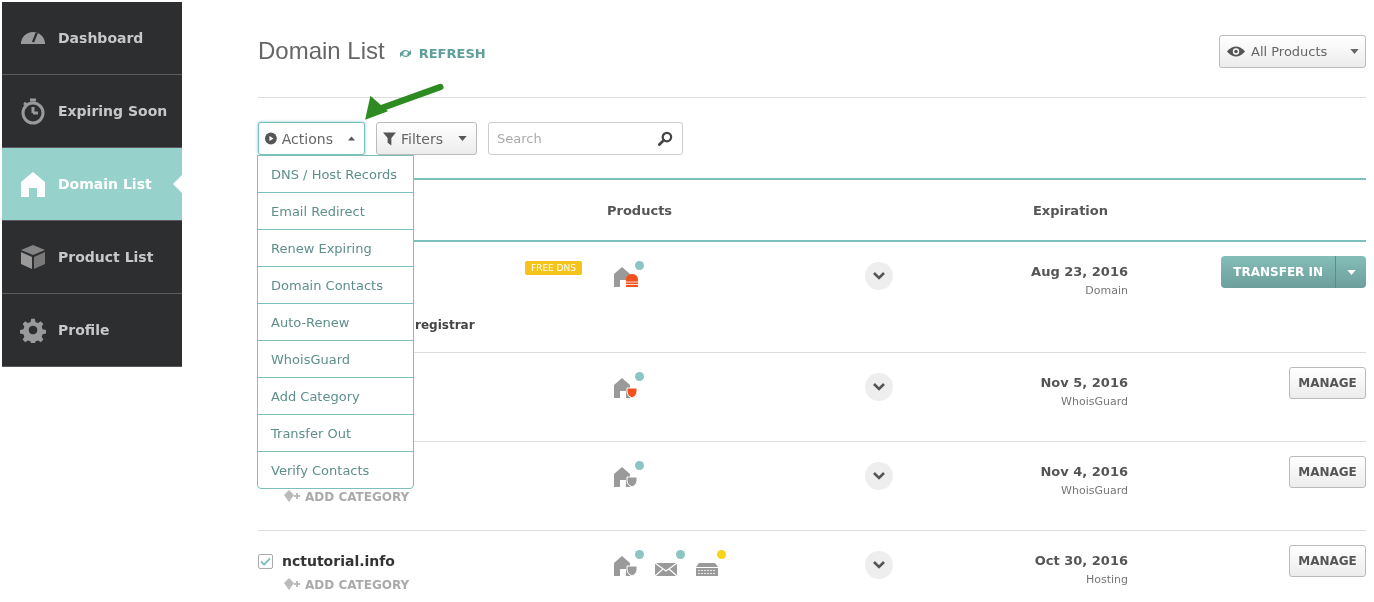 The width and height of the screenshot is (1374, 602). I want to click on menu-item: DNS / Host Records, so click(335, 174).